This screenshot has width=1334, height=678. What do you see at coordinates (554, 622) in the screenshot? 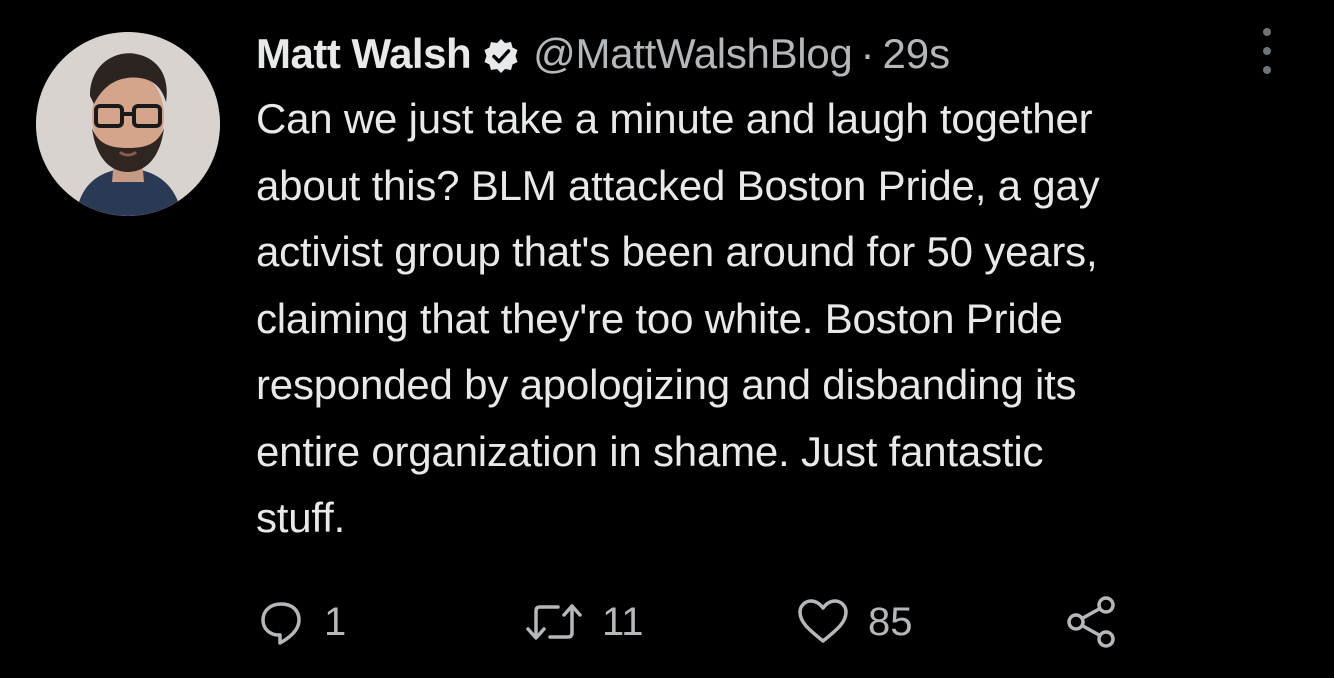
I see `retweet-icon` at bounding box center [554, 622].